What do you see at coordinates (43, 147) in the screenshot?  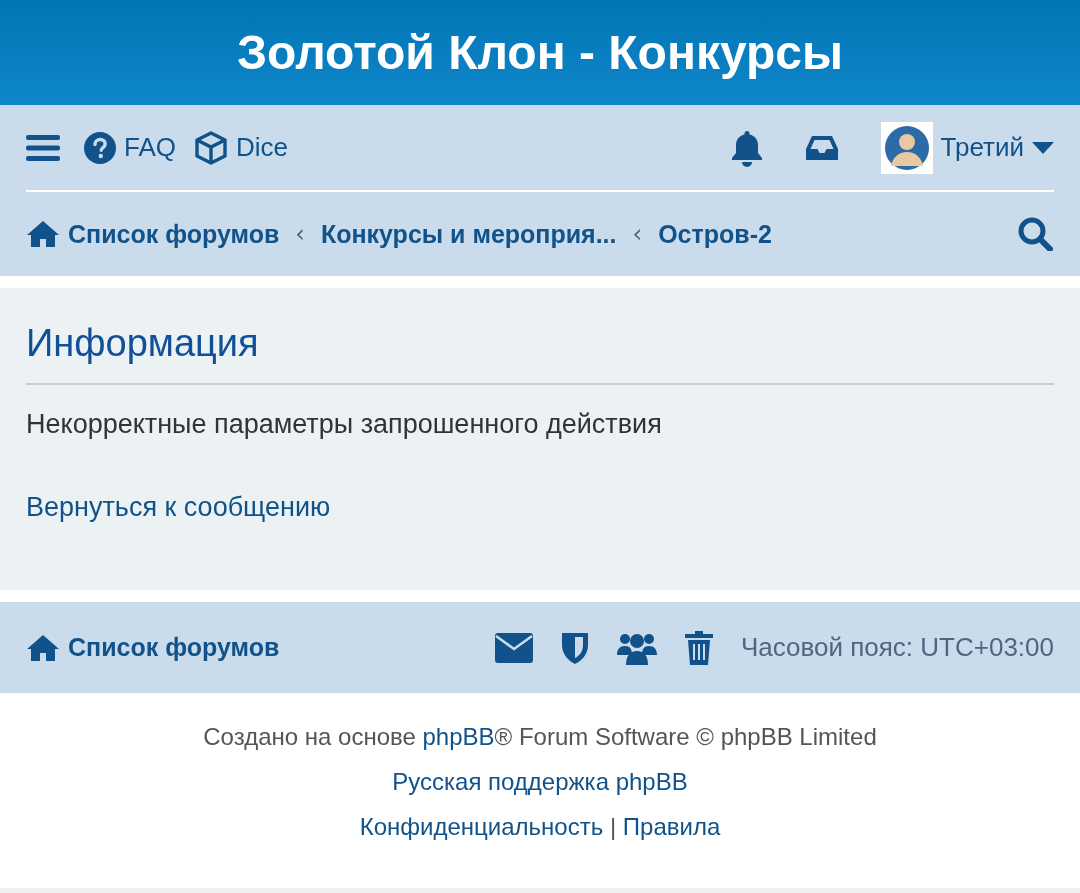 I see `menu-icon` at bounding box center [43, 147].